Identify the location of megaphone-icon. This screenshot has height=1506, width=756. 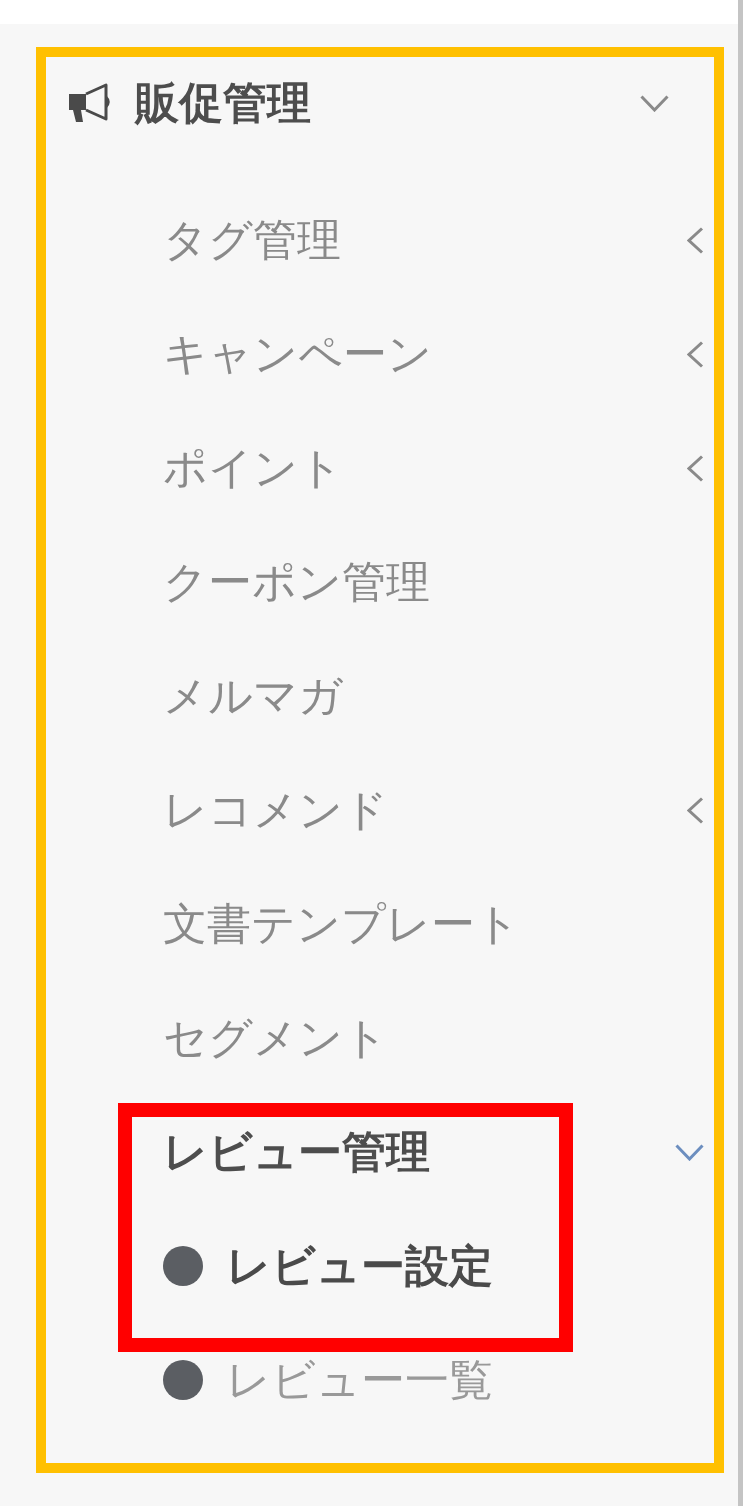
(90, 103).